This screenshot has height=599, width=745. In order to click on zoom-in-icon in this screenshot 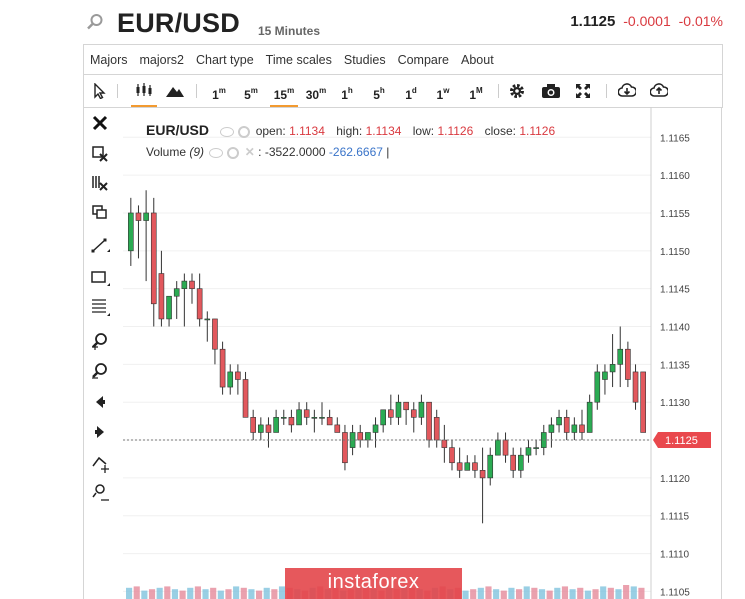, I will do `click(100, 341)`.